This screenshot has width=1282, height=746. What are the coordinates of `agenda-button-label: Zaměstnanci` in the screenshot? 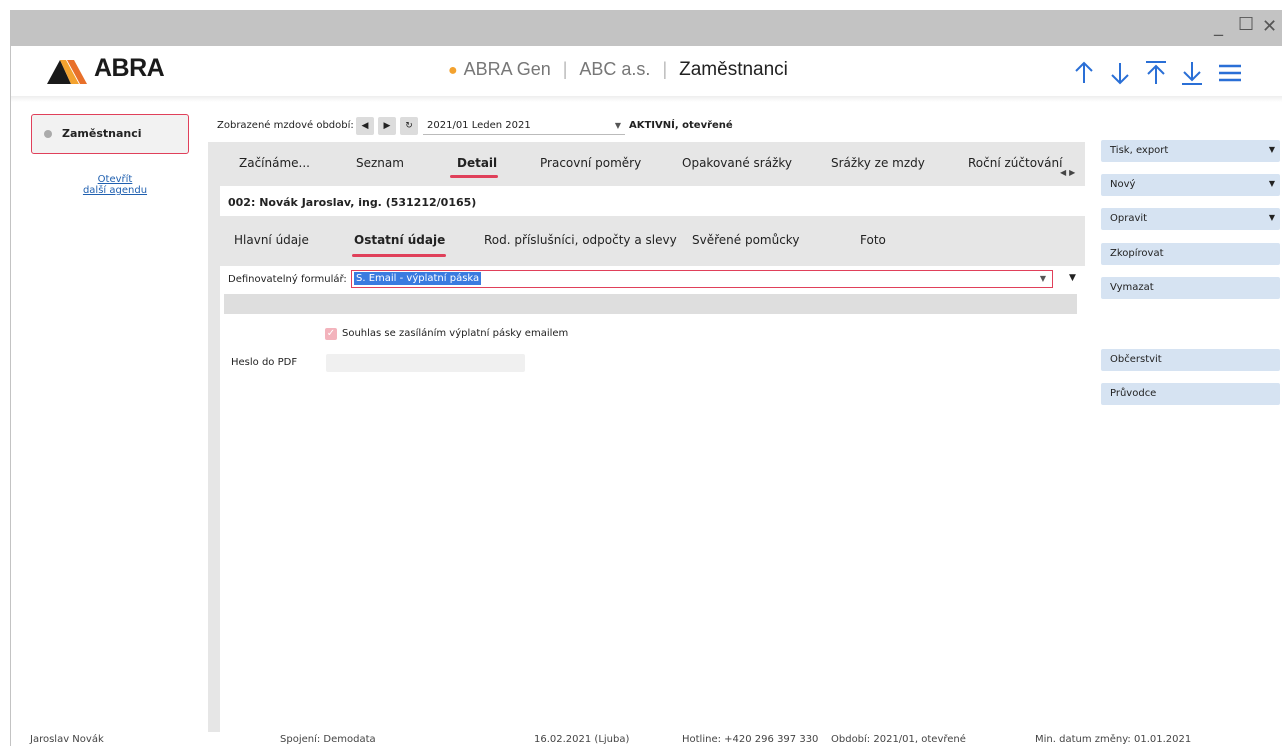 It's located at (102, 133).